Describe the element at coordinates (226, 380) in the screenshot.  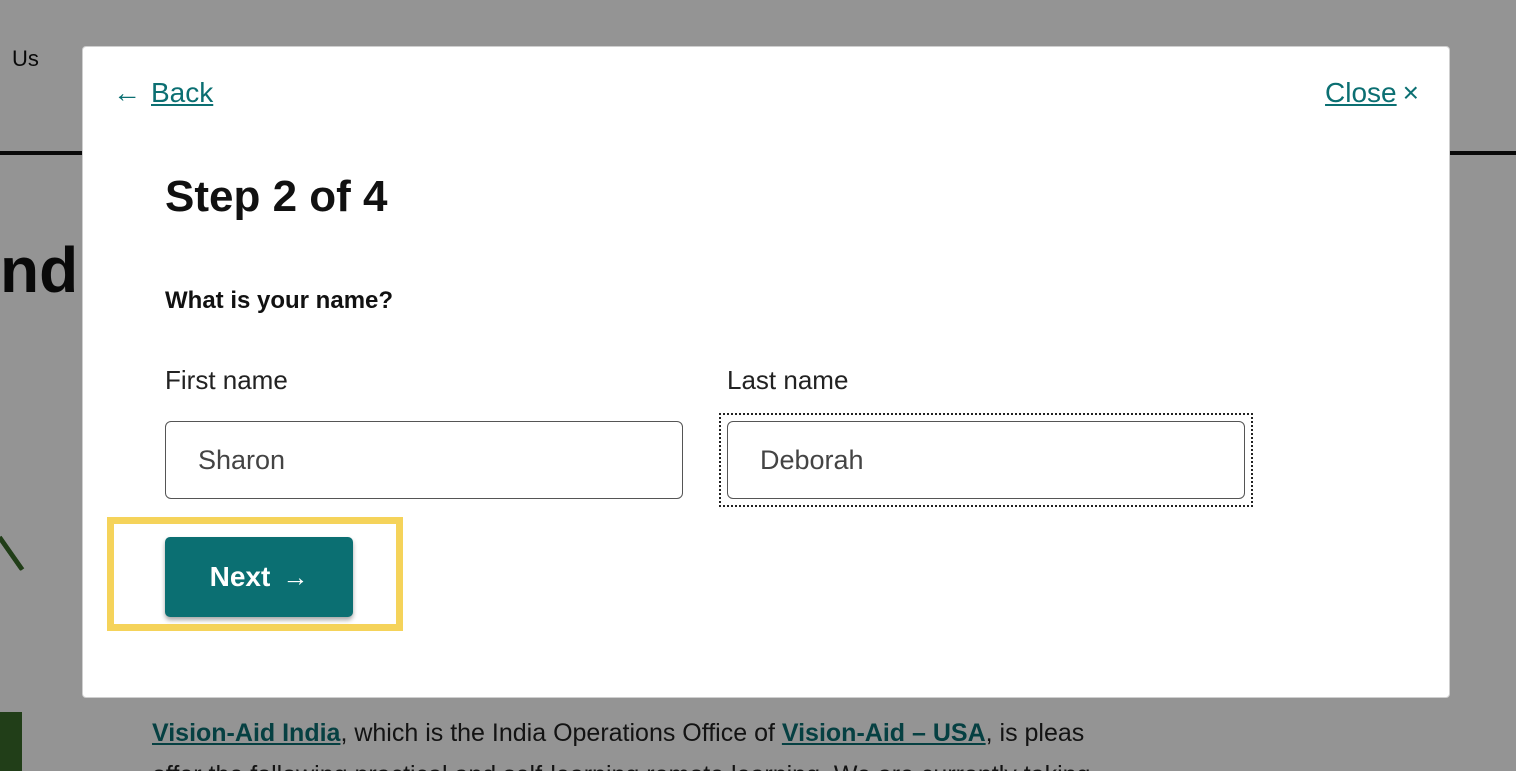
I see `first-name-label: First name` at that location.